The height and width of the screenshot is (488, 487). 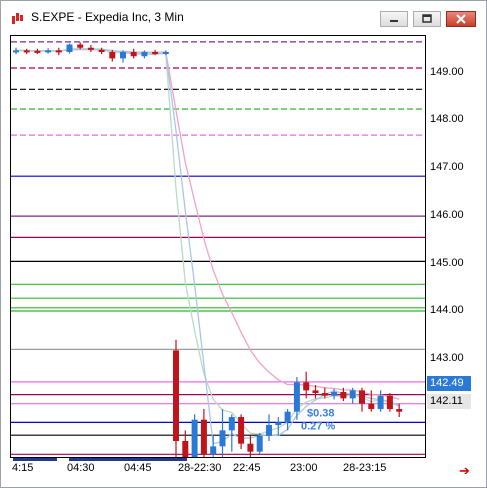 What do you see at coordinates (365, 468) in the screenshot?
I see `x-tick-label: 28-23:15` at bounding box center [365, 468].